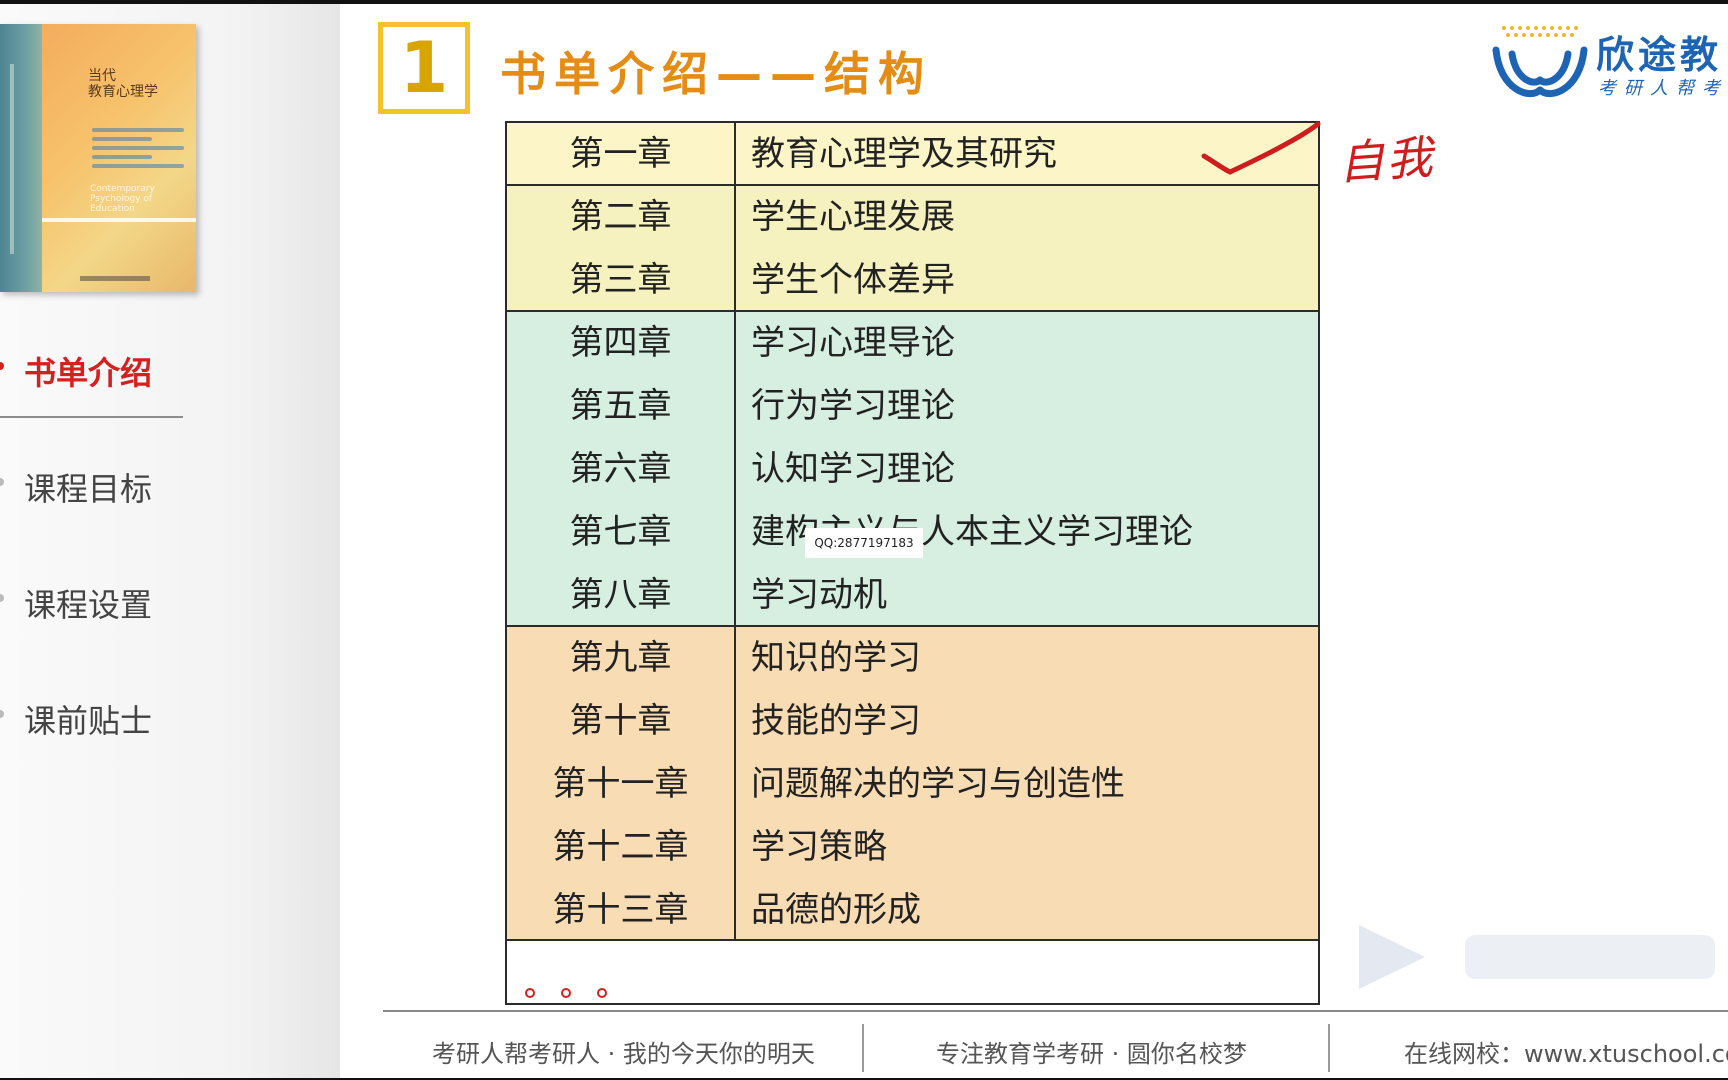 The width and height of the screenshot is (1728, 1080). What do you see at coordinates (122, 199) in the screenshot?
I see `book-english-title: Contemporary Psychology of Education` at bounding box center [122, 199].